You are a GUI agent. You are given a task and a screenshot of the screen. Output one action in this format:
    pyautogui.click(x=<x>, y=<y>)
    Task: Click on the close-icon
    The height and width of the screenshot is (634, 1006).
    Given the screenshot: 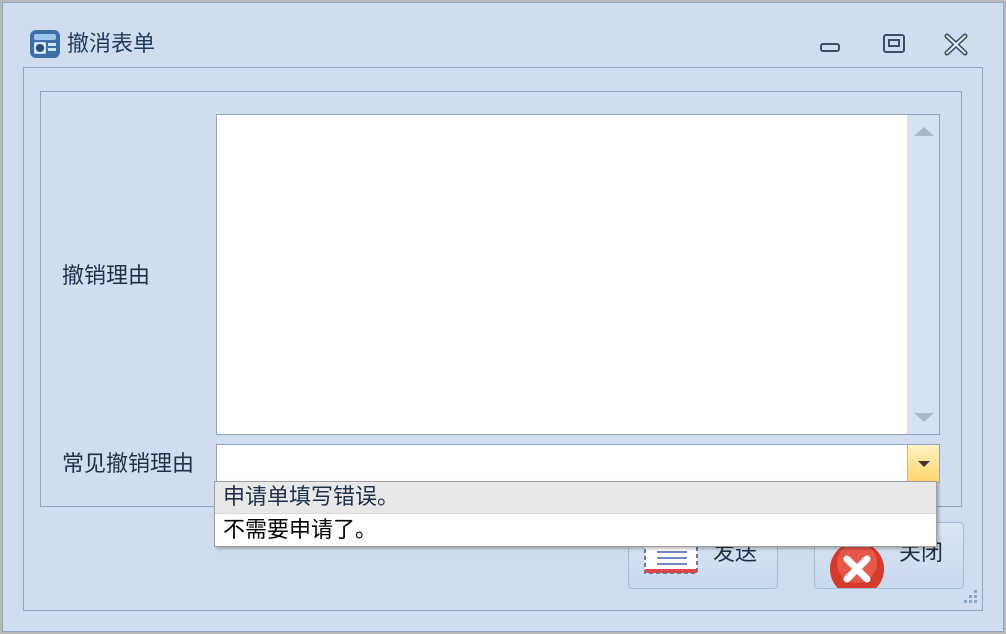 What is the action you would take?
    pyautogui.click(x=956, y=45)
    